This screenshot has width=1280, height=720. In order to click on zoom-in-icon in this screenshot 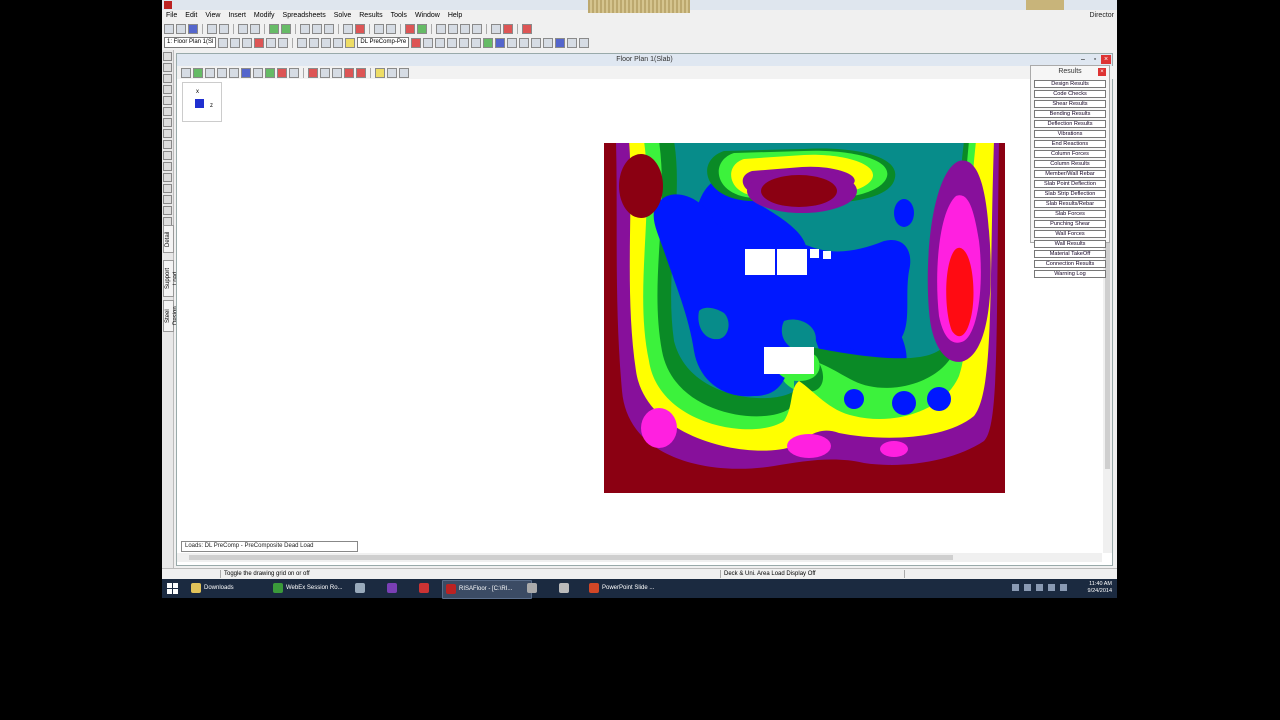, I will do `click(302, 42)`.